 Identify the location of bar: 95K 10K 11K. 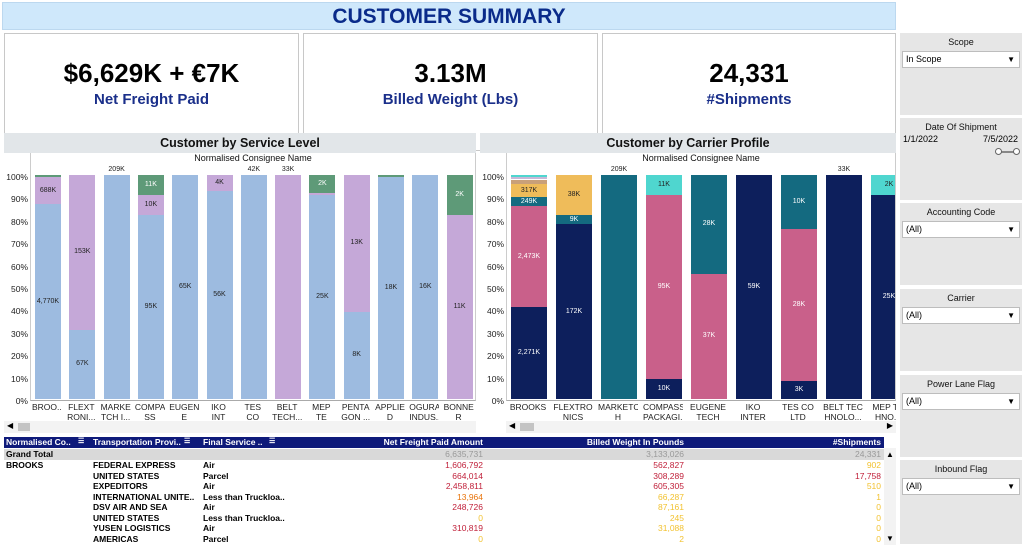
(150, 287).